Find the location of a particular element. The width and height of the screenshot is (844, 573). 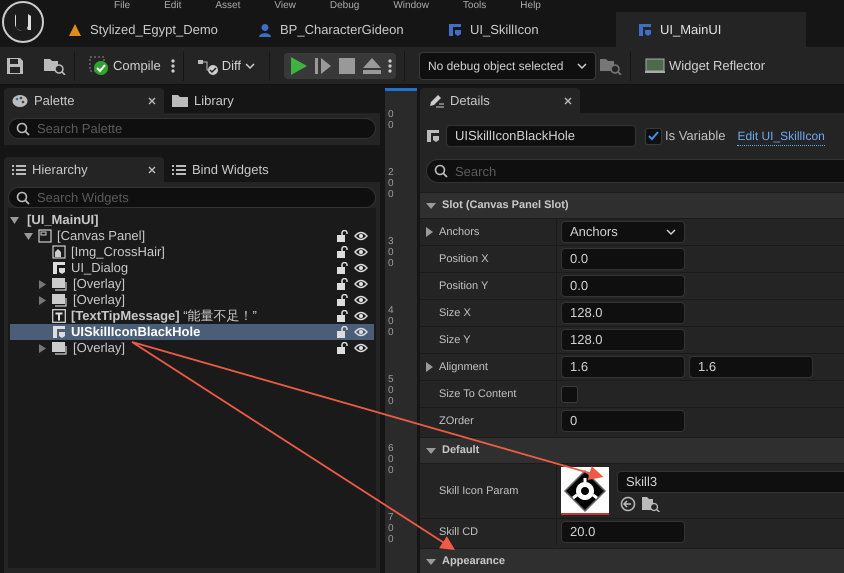

panel-tab: Hierarchy is located at coordinates (84, 169).